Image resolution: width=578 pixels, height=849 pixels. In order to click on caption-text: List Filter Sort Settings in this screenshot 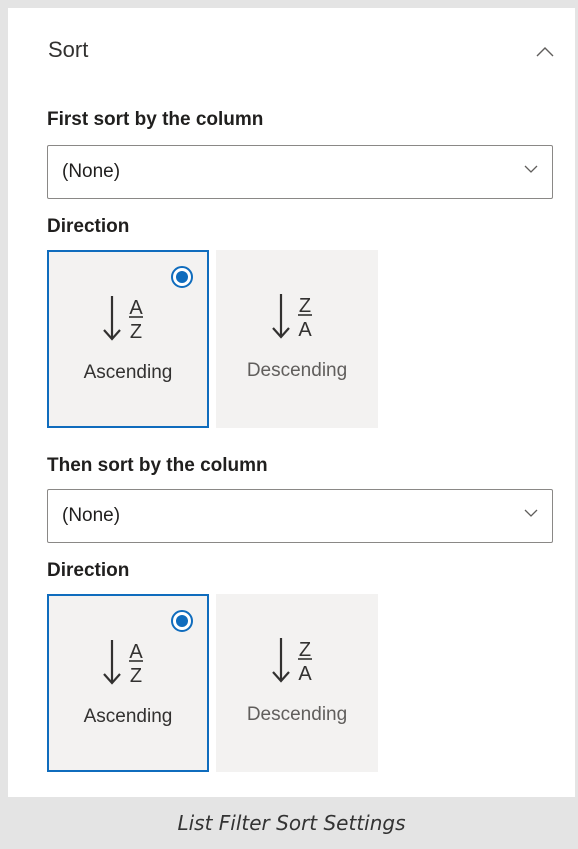, I will do `click(291, 823)`.